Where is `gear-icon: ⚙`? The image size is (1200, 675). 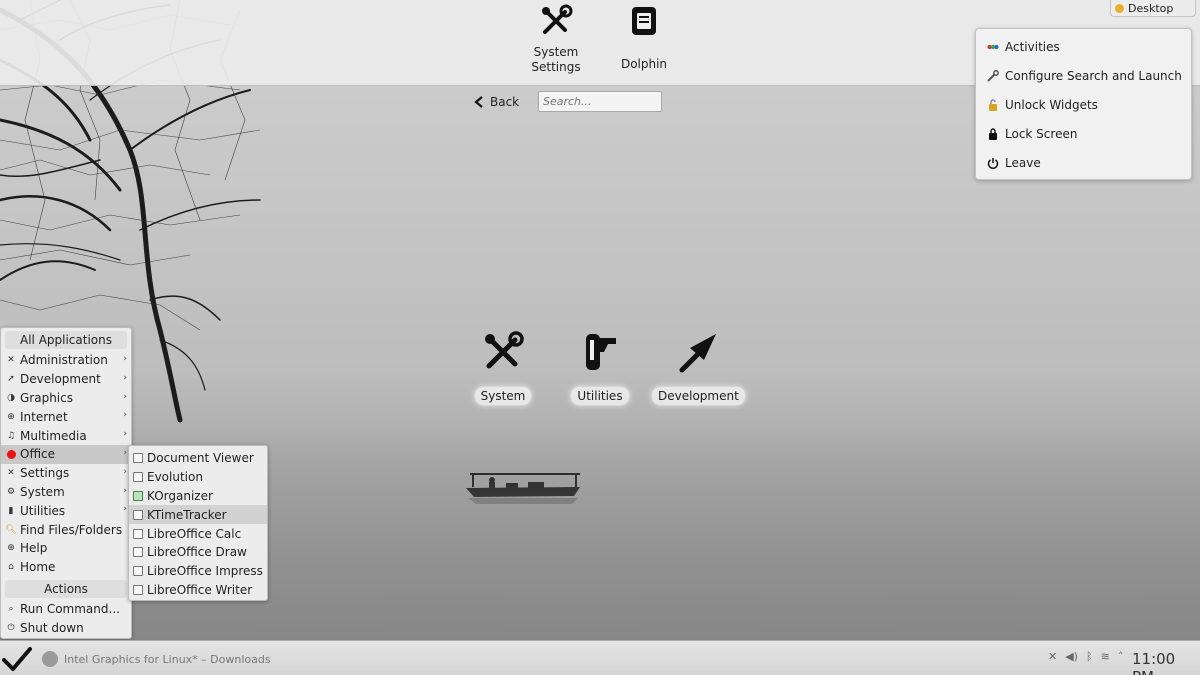
gear-icon: ⚙ is located at coordinates (11, 491).